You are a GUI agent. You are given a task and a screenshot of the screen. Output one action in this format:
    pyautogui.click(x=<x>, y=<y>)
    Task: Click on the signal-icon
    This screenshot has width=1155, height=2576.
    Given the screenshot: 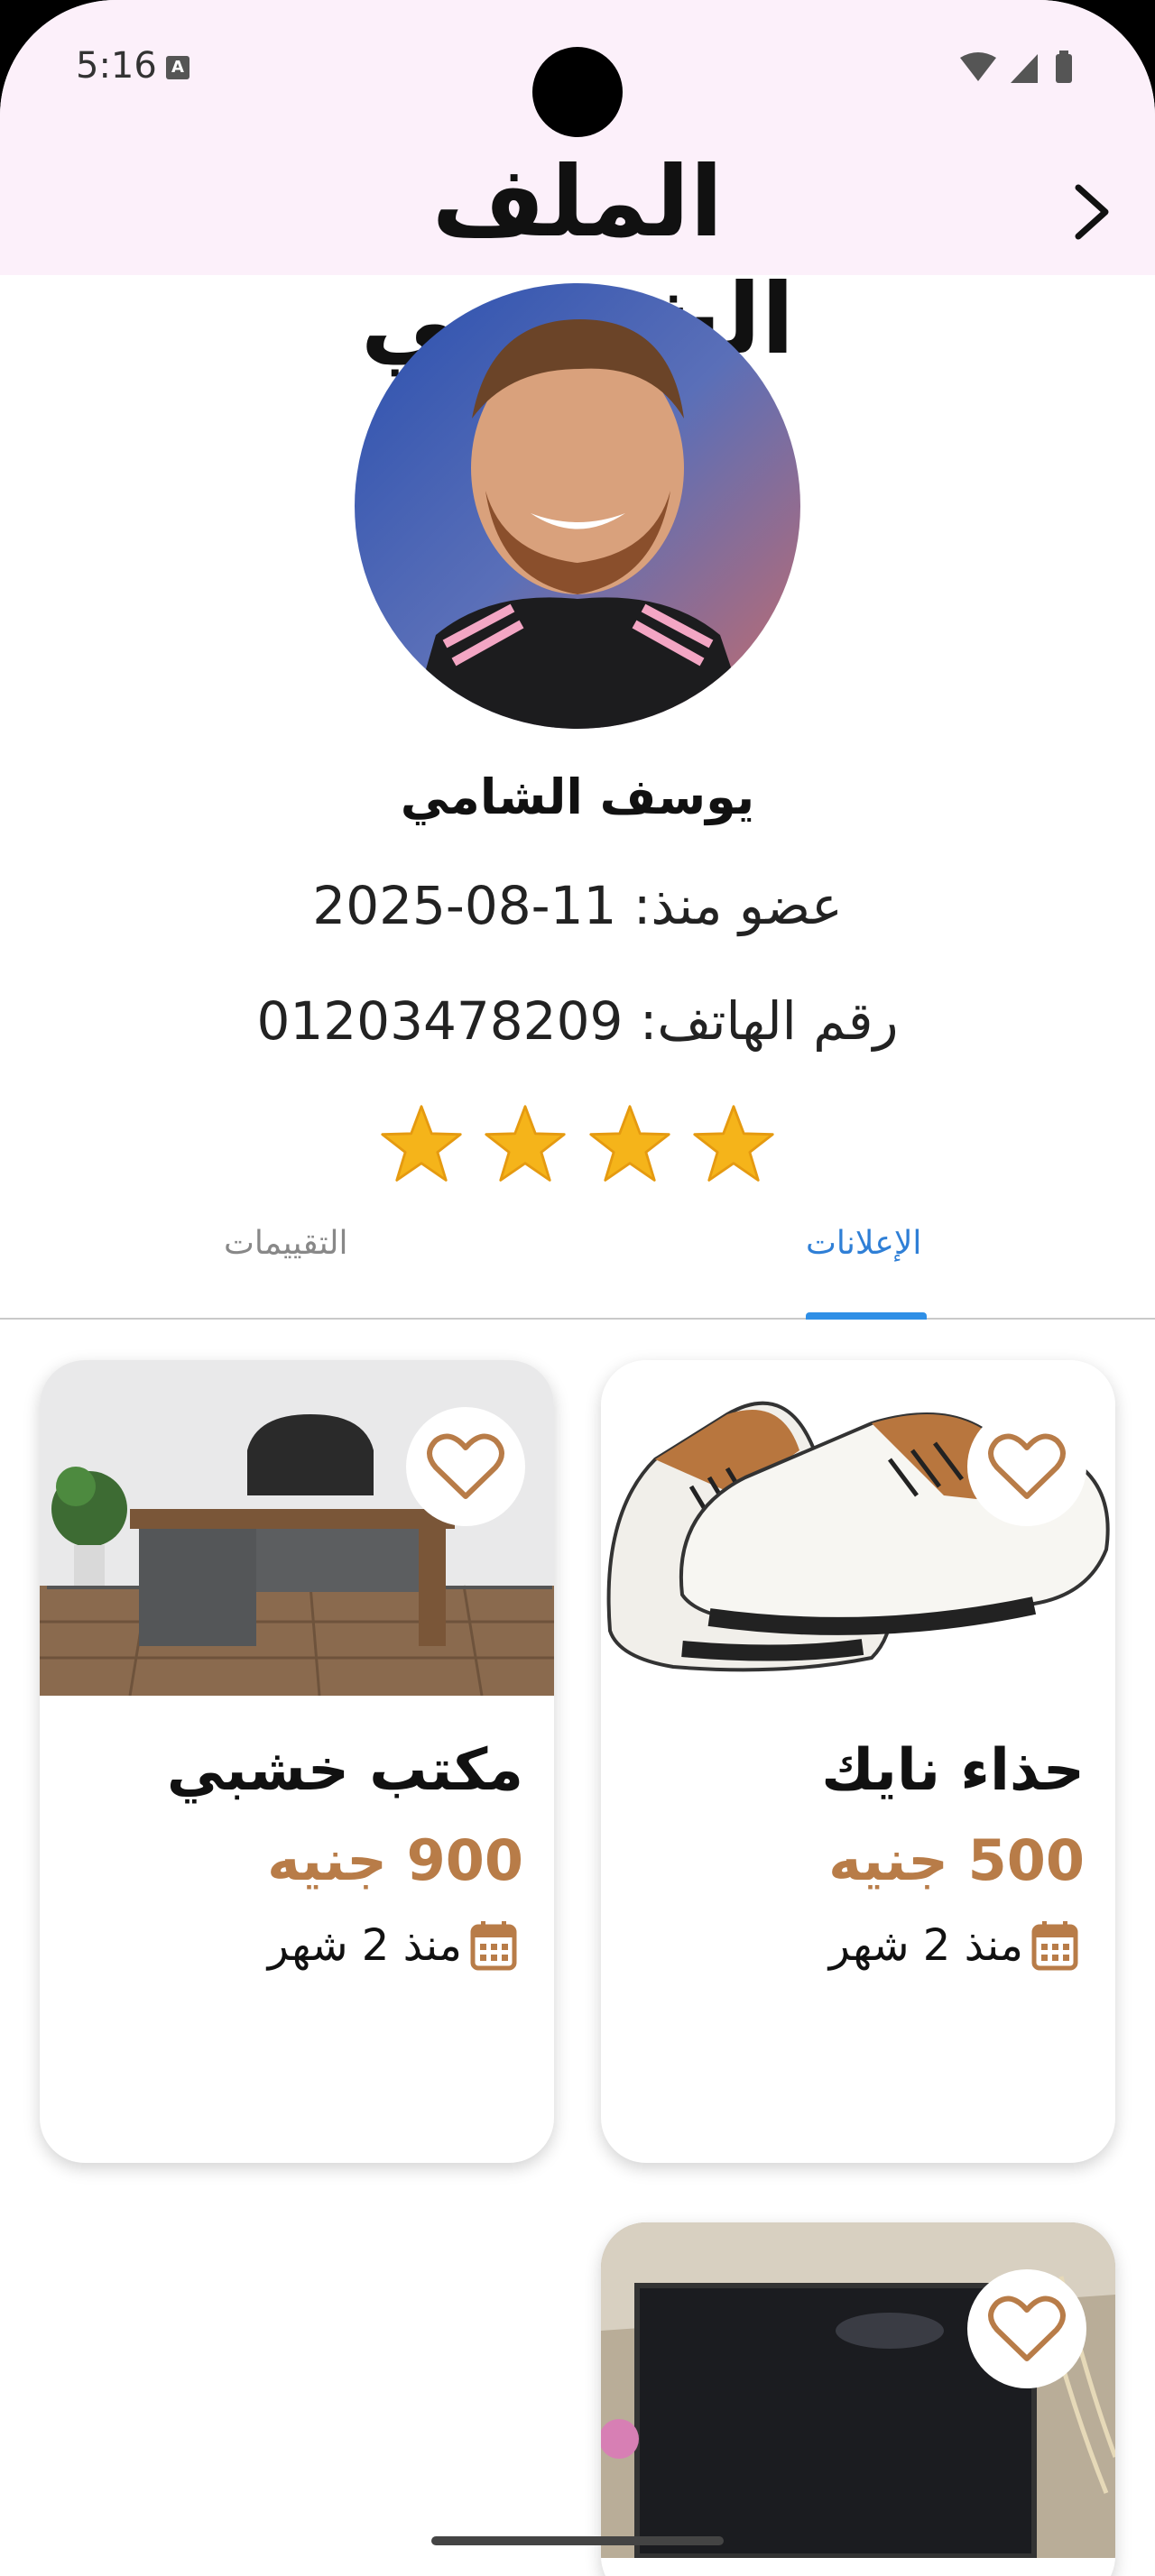 What is the action you would take?
    pyautogui.click(x=1024, y=68)
    